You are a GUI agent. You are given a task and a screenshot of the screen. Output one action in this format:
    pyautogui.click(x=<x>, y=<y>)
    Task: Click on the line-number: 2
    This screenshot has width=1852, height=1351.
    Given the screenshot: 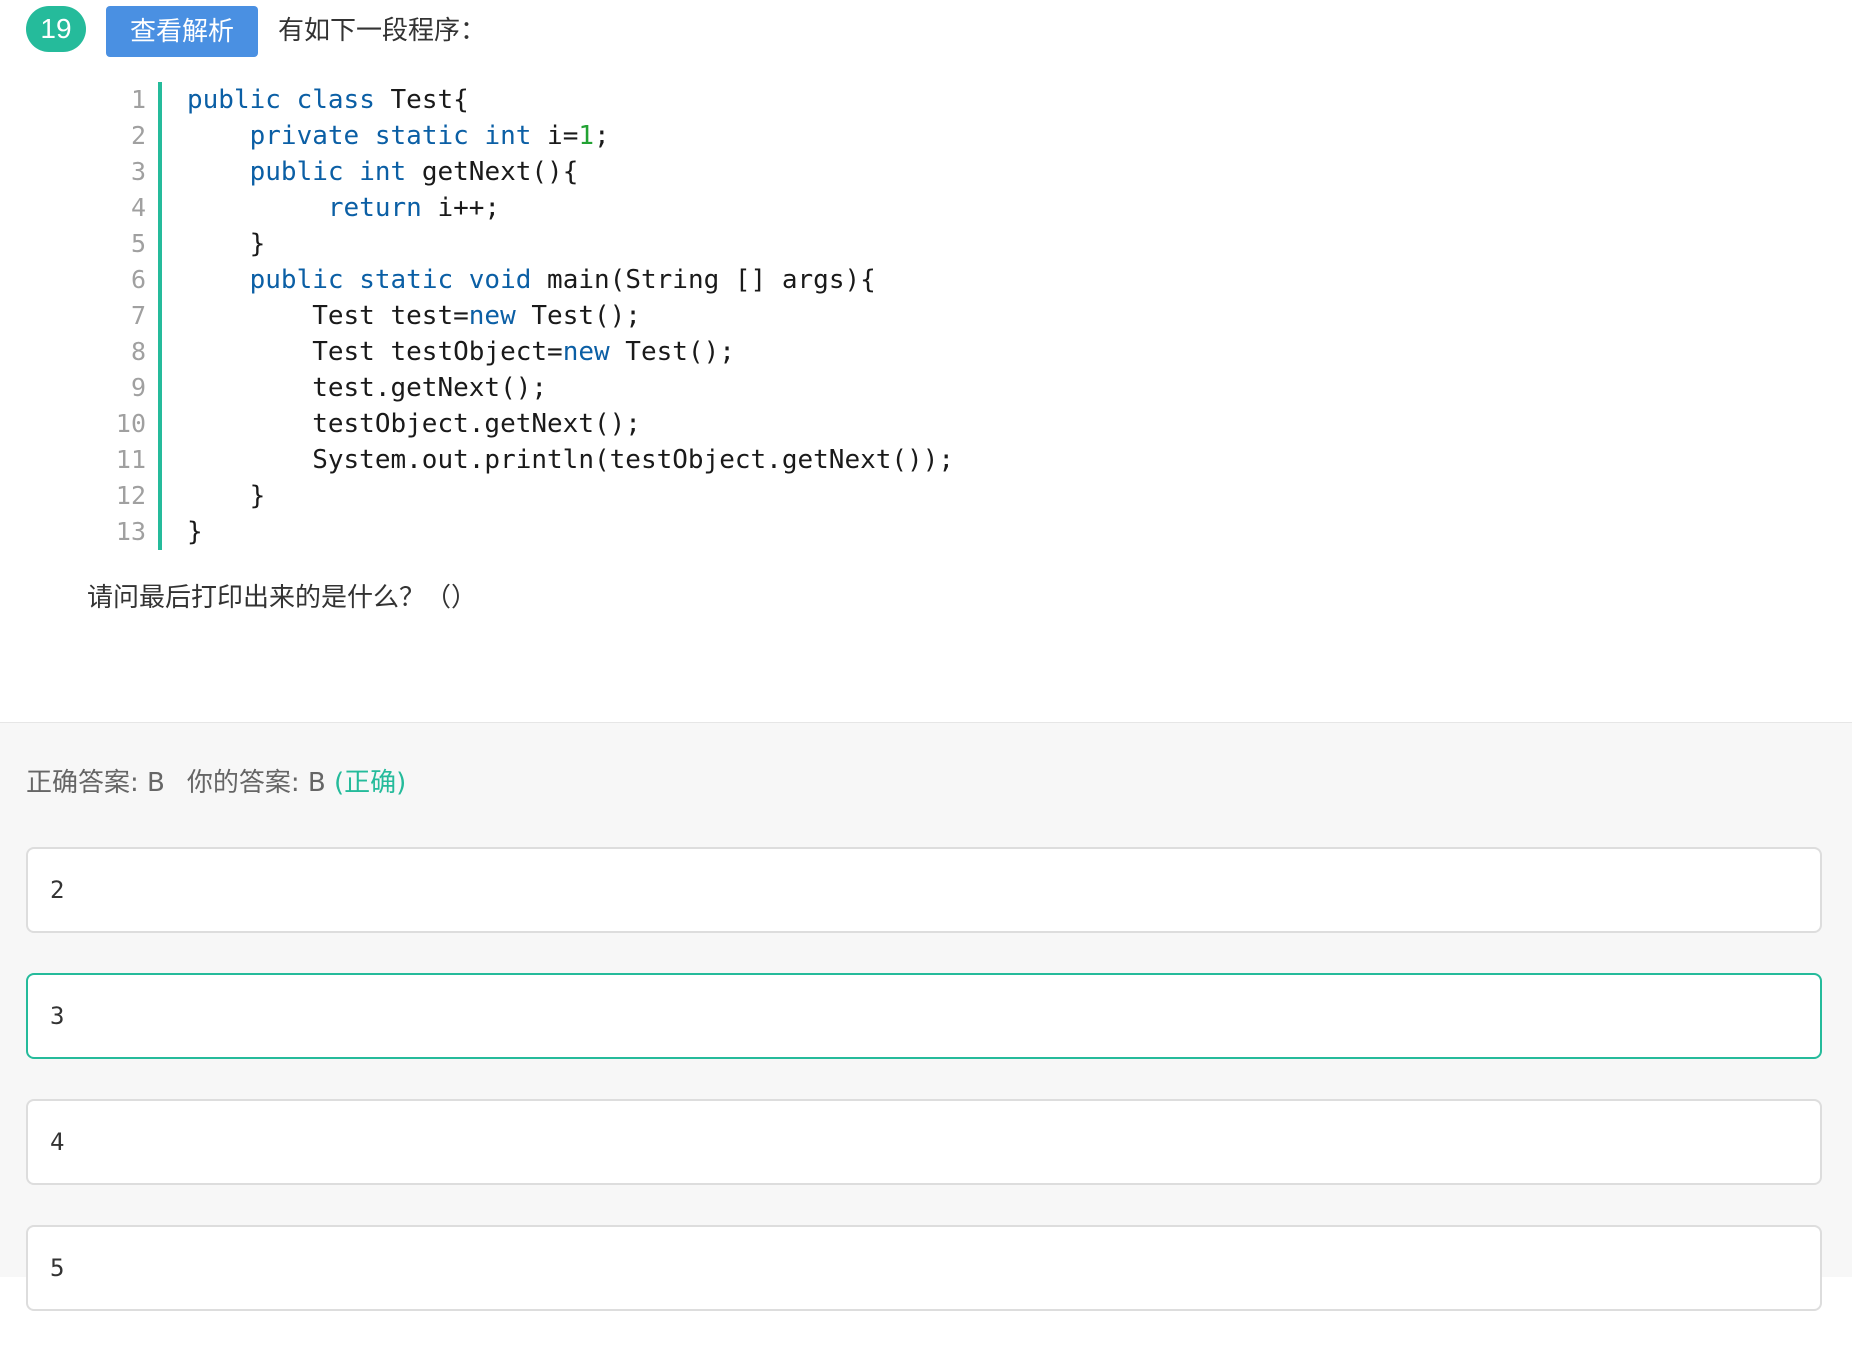 What is the action you would take?
    pyautogui.click(x=138, y=135)
    